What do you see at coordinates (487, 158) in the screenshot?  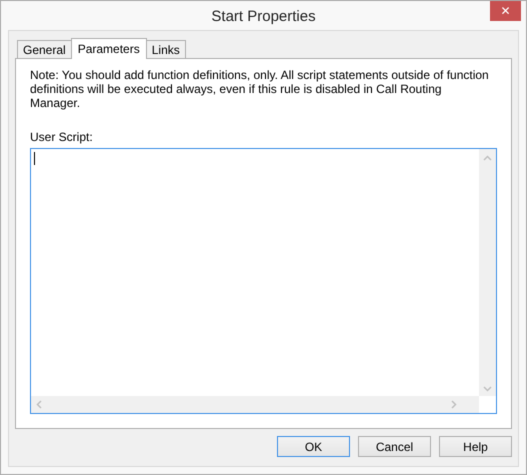 I see `scroll-up-icon` at bounding box center [487, 158].